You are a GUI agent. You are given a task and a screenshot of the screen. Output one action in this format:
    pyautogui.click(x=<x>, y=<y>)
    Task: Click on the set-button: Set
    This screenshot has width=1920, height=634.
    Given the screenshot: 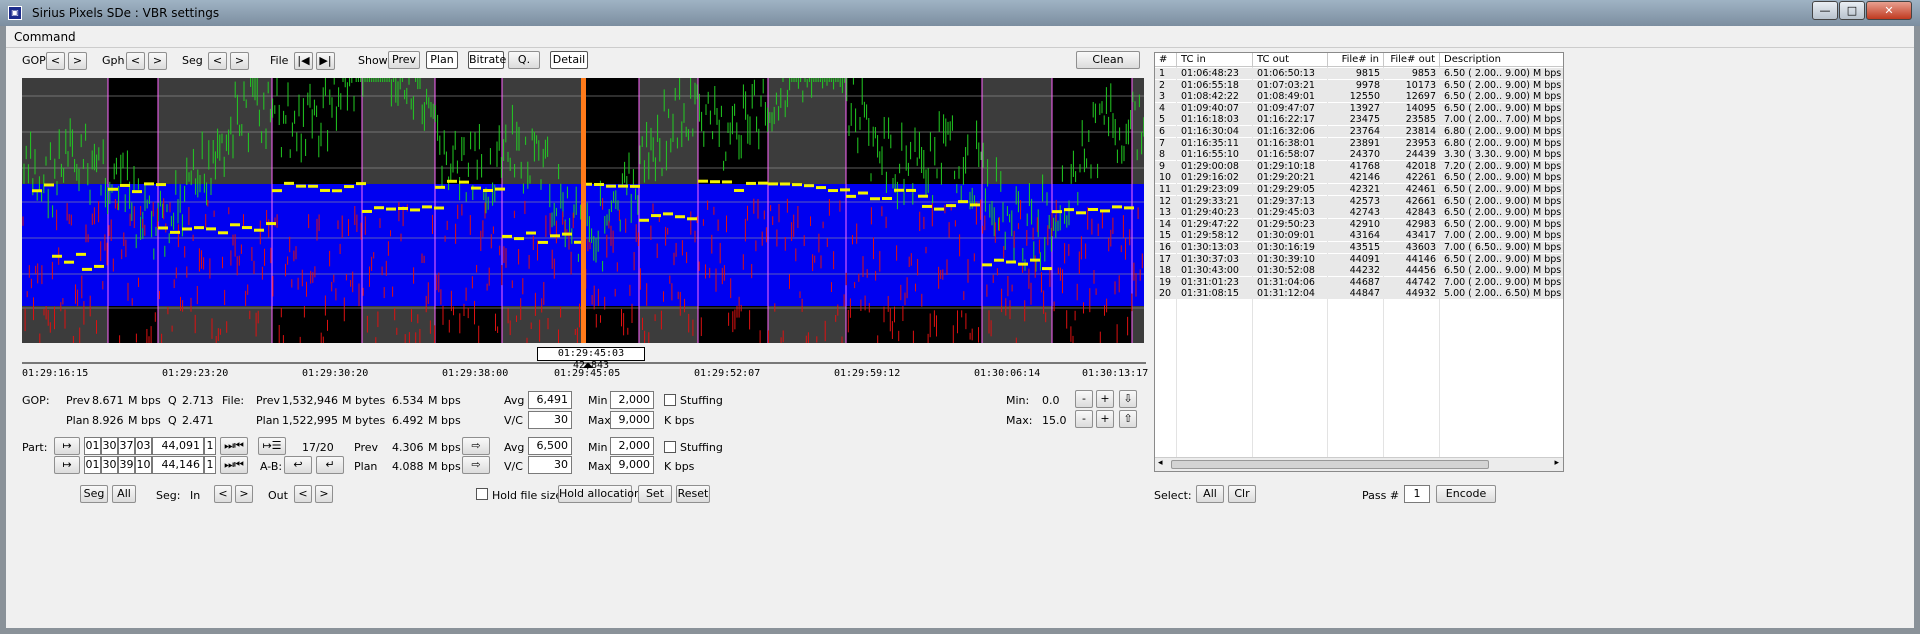 What is the action you would take?
    pyautogui.click(x=655, y=494)
    